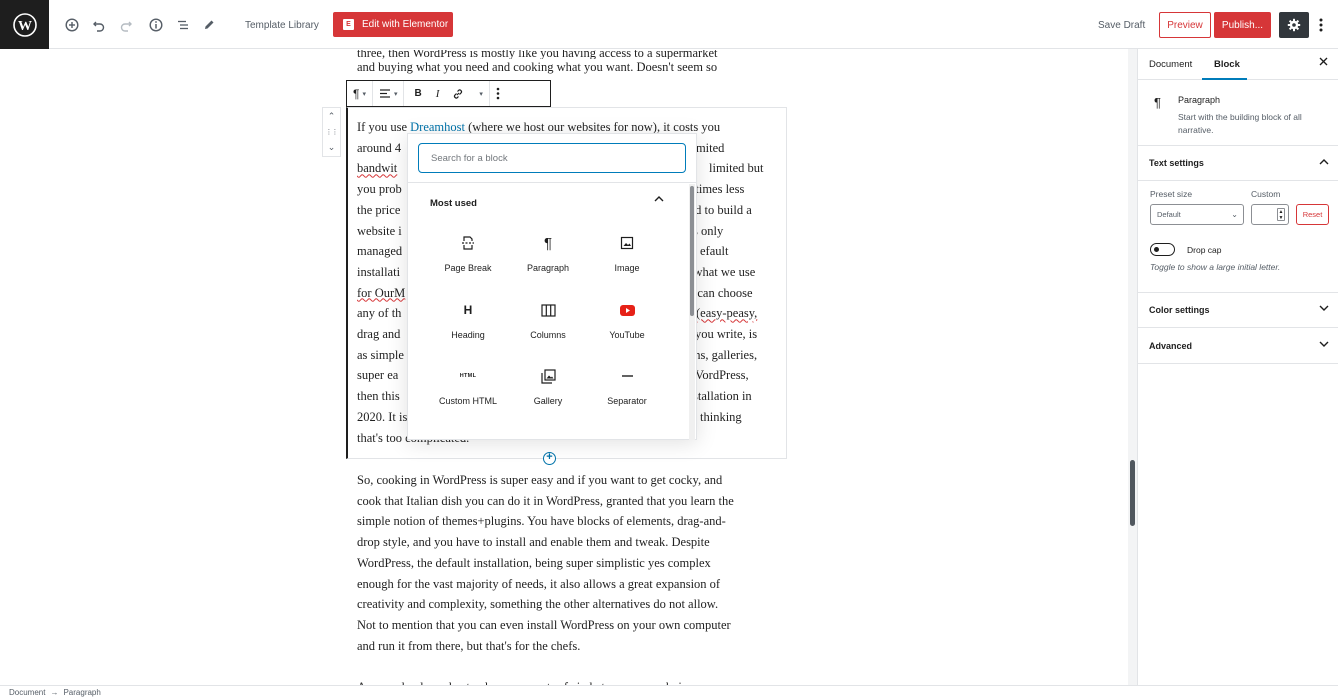 This screenshot has width=1338, height=698. What do you see at coordinates (1185, 25) in the screenshot?
I see `preview-button: Preview` at bounding box center [1185, 25].